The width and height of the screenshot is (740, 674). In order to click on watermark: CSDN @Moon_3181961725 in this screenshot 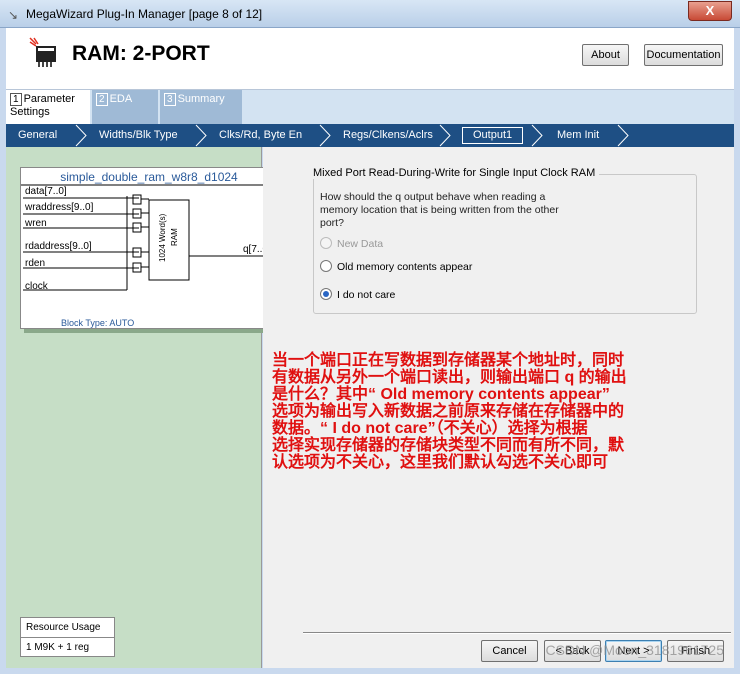, I will do `click(634, 650)`.